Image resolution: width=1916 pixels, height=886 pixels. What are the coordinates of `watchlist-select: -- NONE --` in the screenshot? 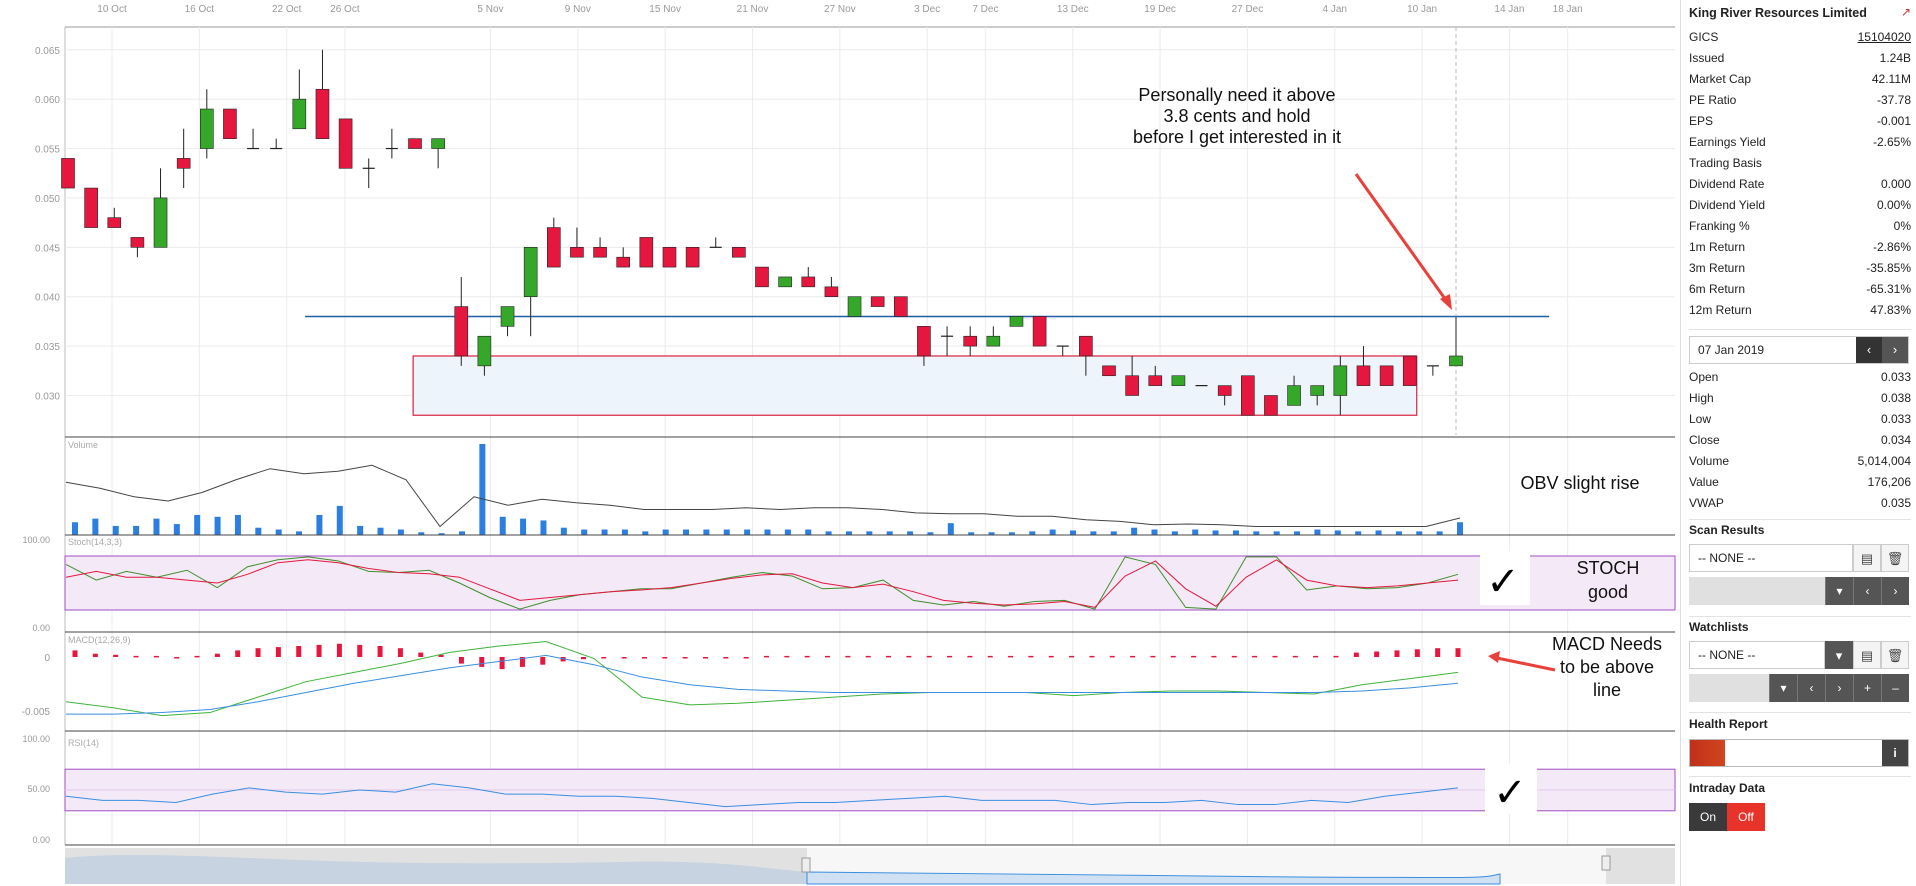 It's located at (1757, 655).